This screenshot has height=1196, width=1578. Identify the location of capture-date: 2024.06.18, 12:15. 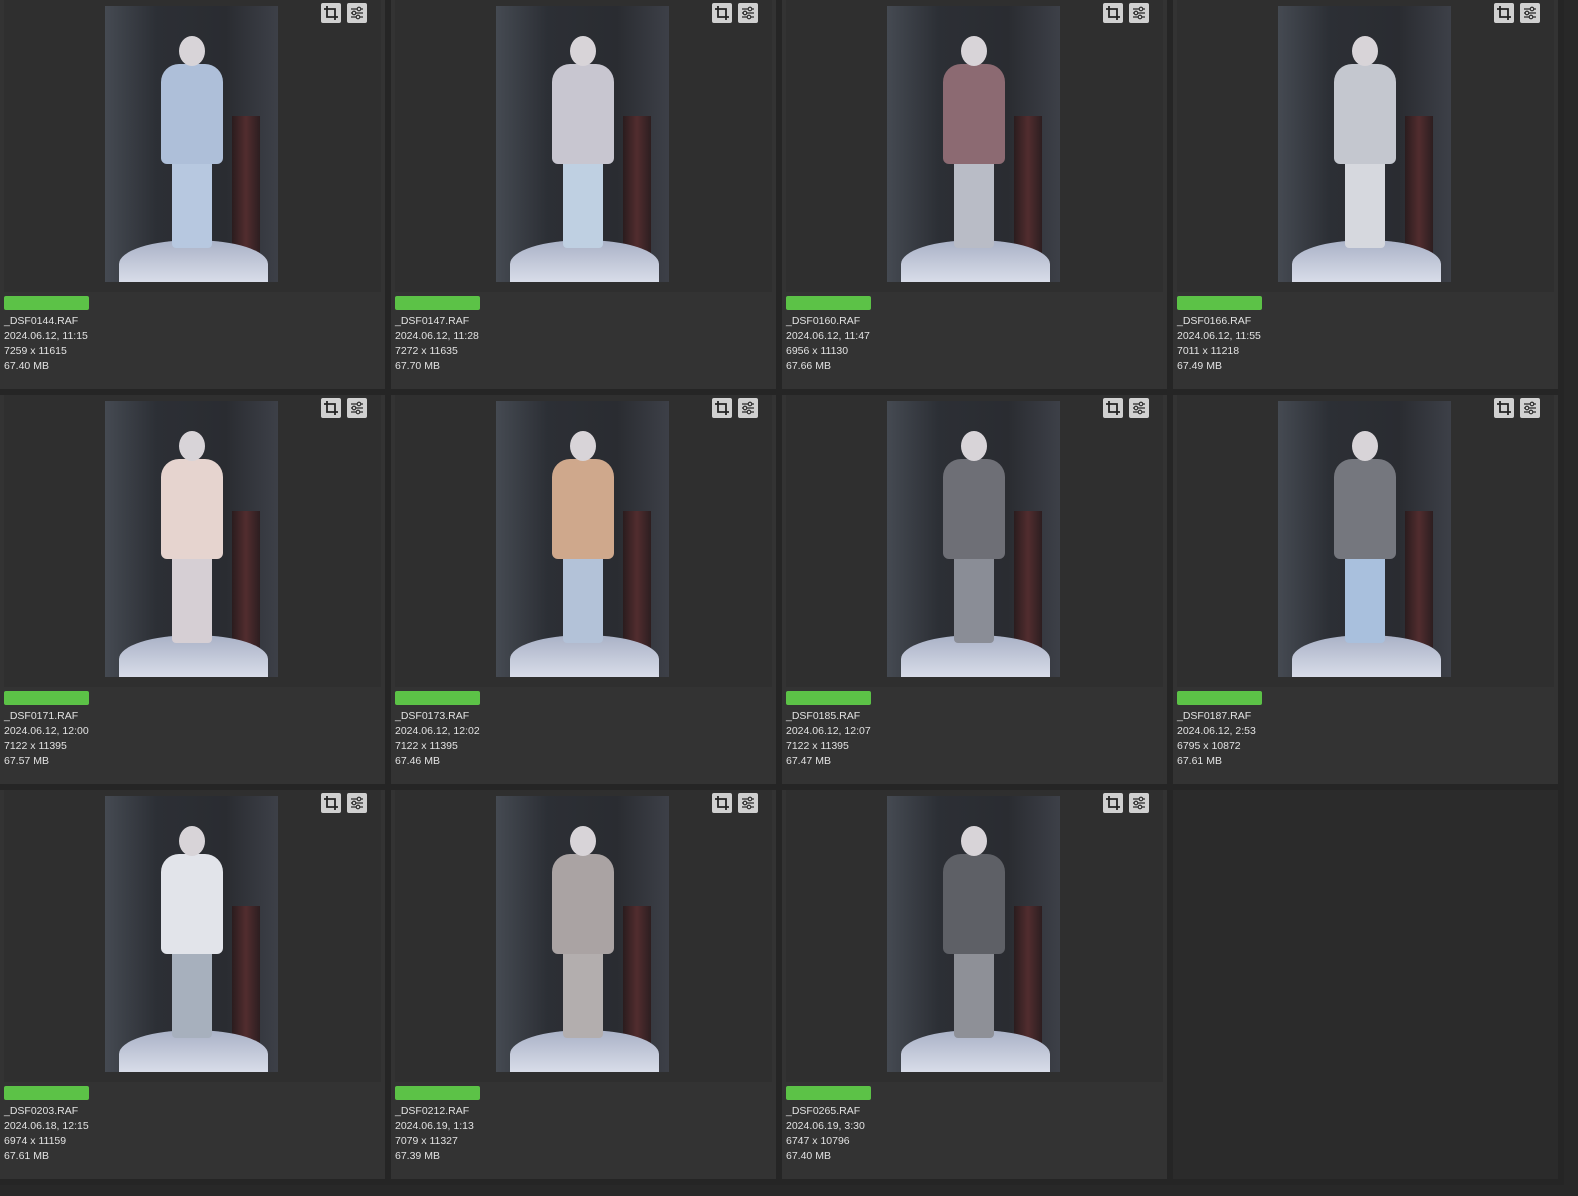
(46, 1126).